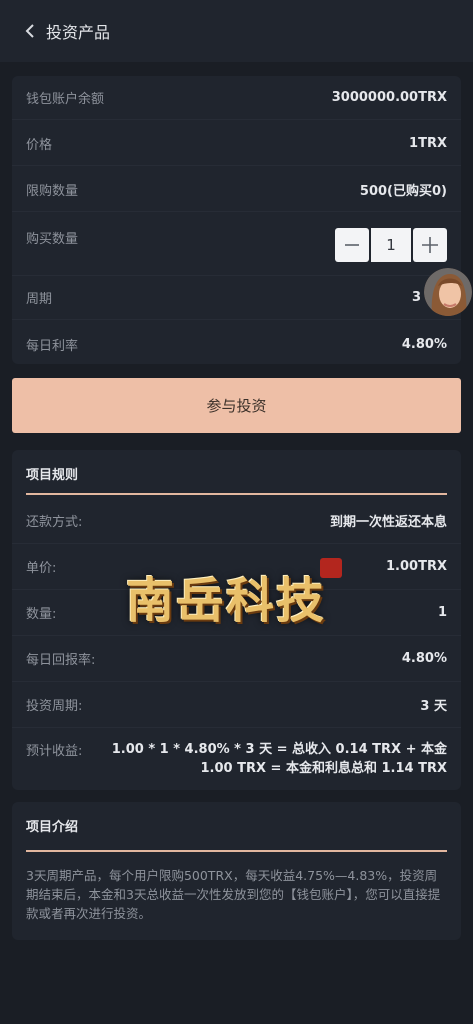 This screenshot has height=1024, width=473. I want to click on row-purchase-limit: 限购数量 500(已购买0), so click(236, 190).